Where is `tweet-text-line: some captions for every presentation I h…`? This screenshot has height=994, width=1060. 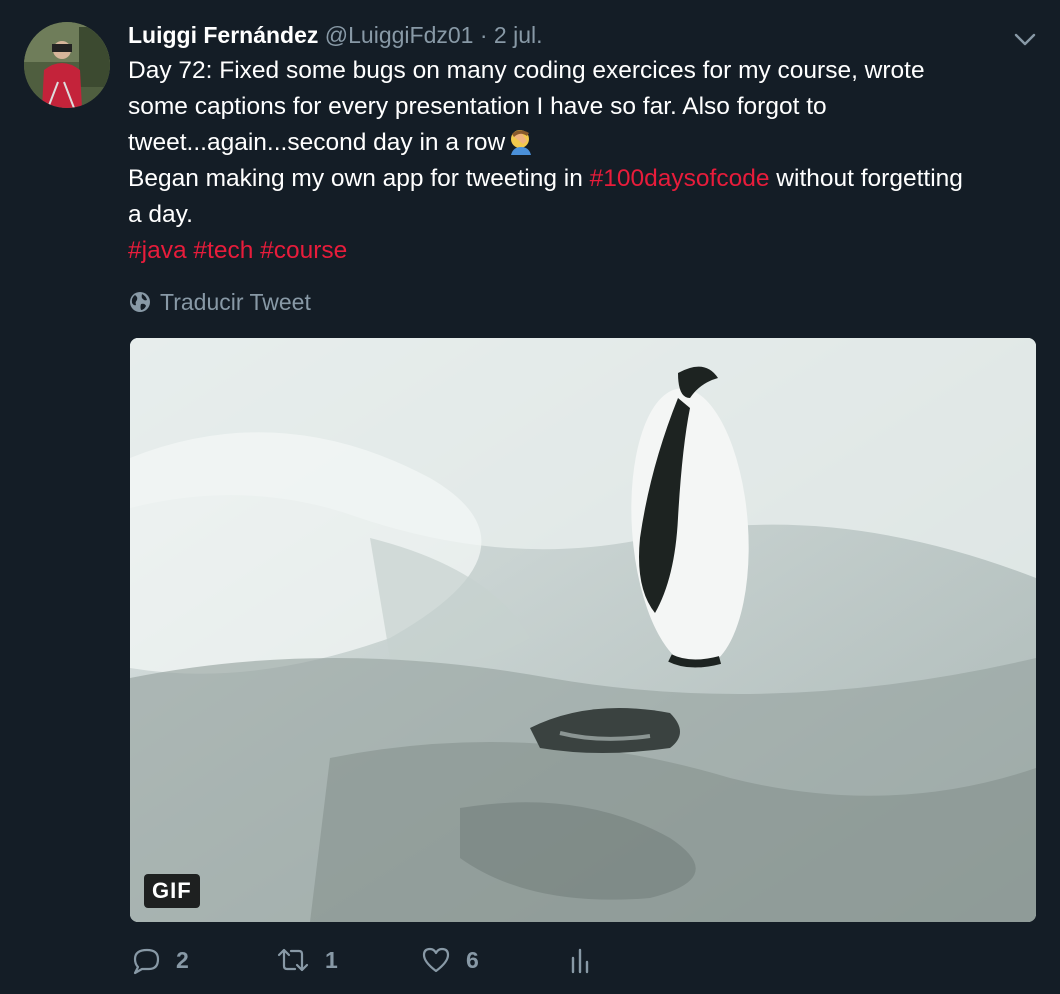 tweet-text-line: some captions for every presentation I h… is located at coordinates (477, 106).